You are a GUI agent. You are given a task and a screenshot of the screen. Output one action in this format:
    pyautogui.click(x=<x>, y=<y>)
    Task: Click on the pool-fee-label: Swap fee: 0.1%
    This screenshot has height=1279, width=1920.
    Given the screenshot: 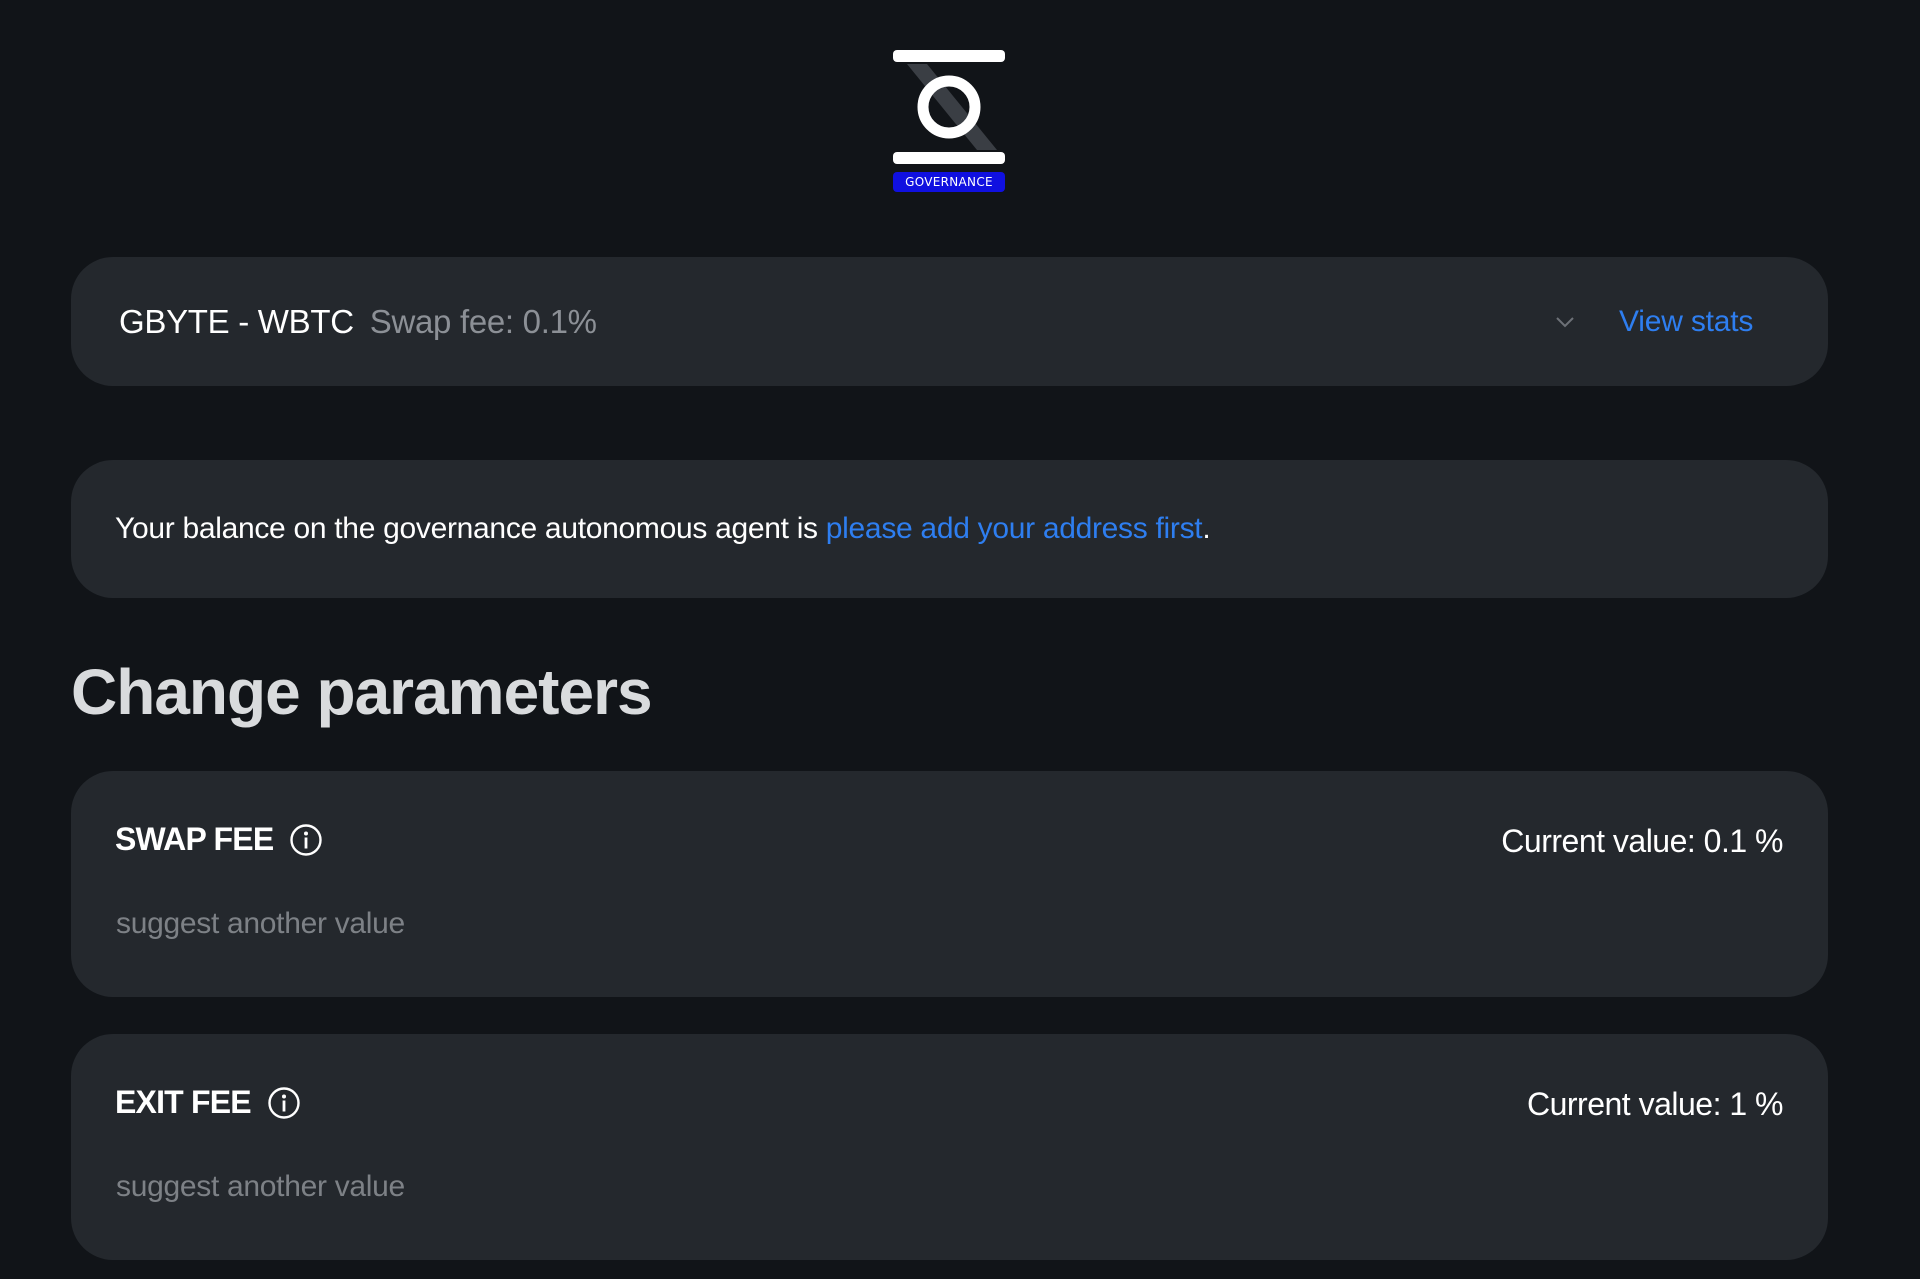 What is the action you would take?
    pyautogui.click(x=483, y=321)
    